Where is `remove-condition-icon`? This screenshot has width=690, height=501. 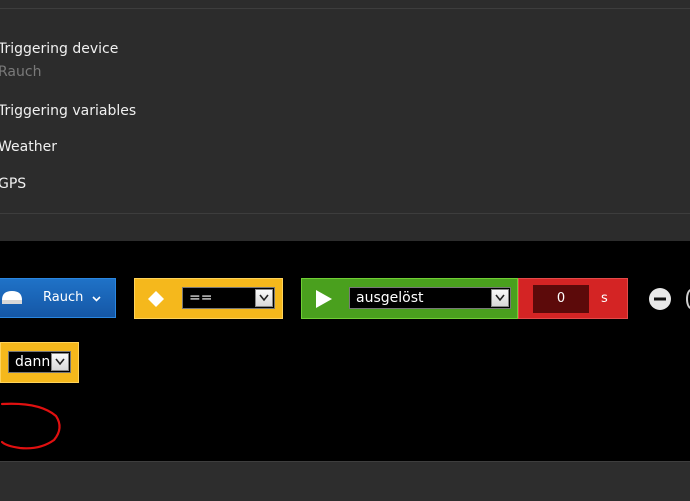 remove-condition-icon is located at coordinates (660, 299).